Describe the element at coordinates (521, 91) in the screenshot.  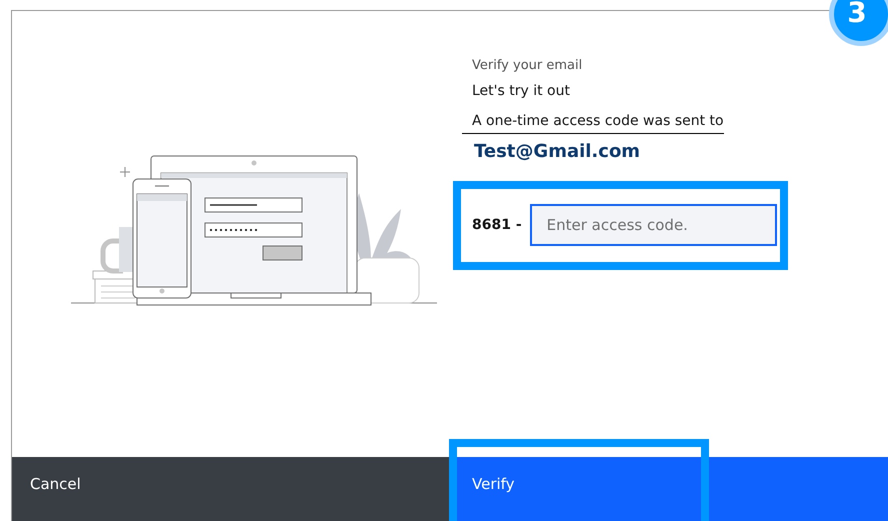
I see `subheading: Let's try it out` at that location.